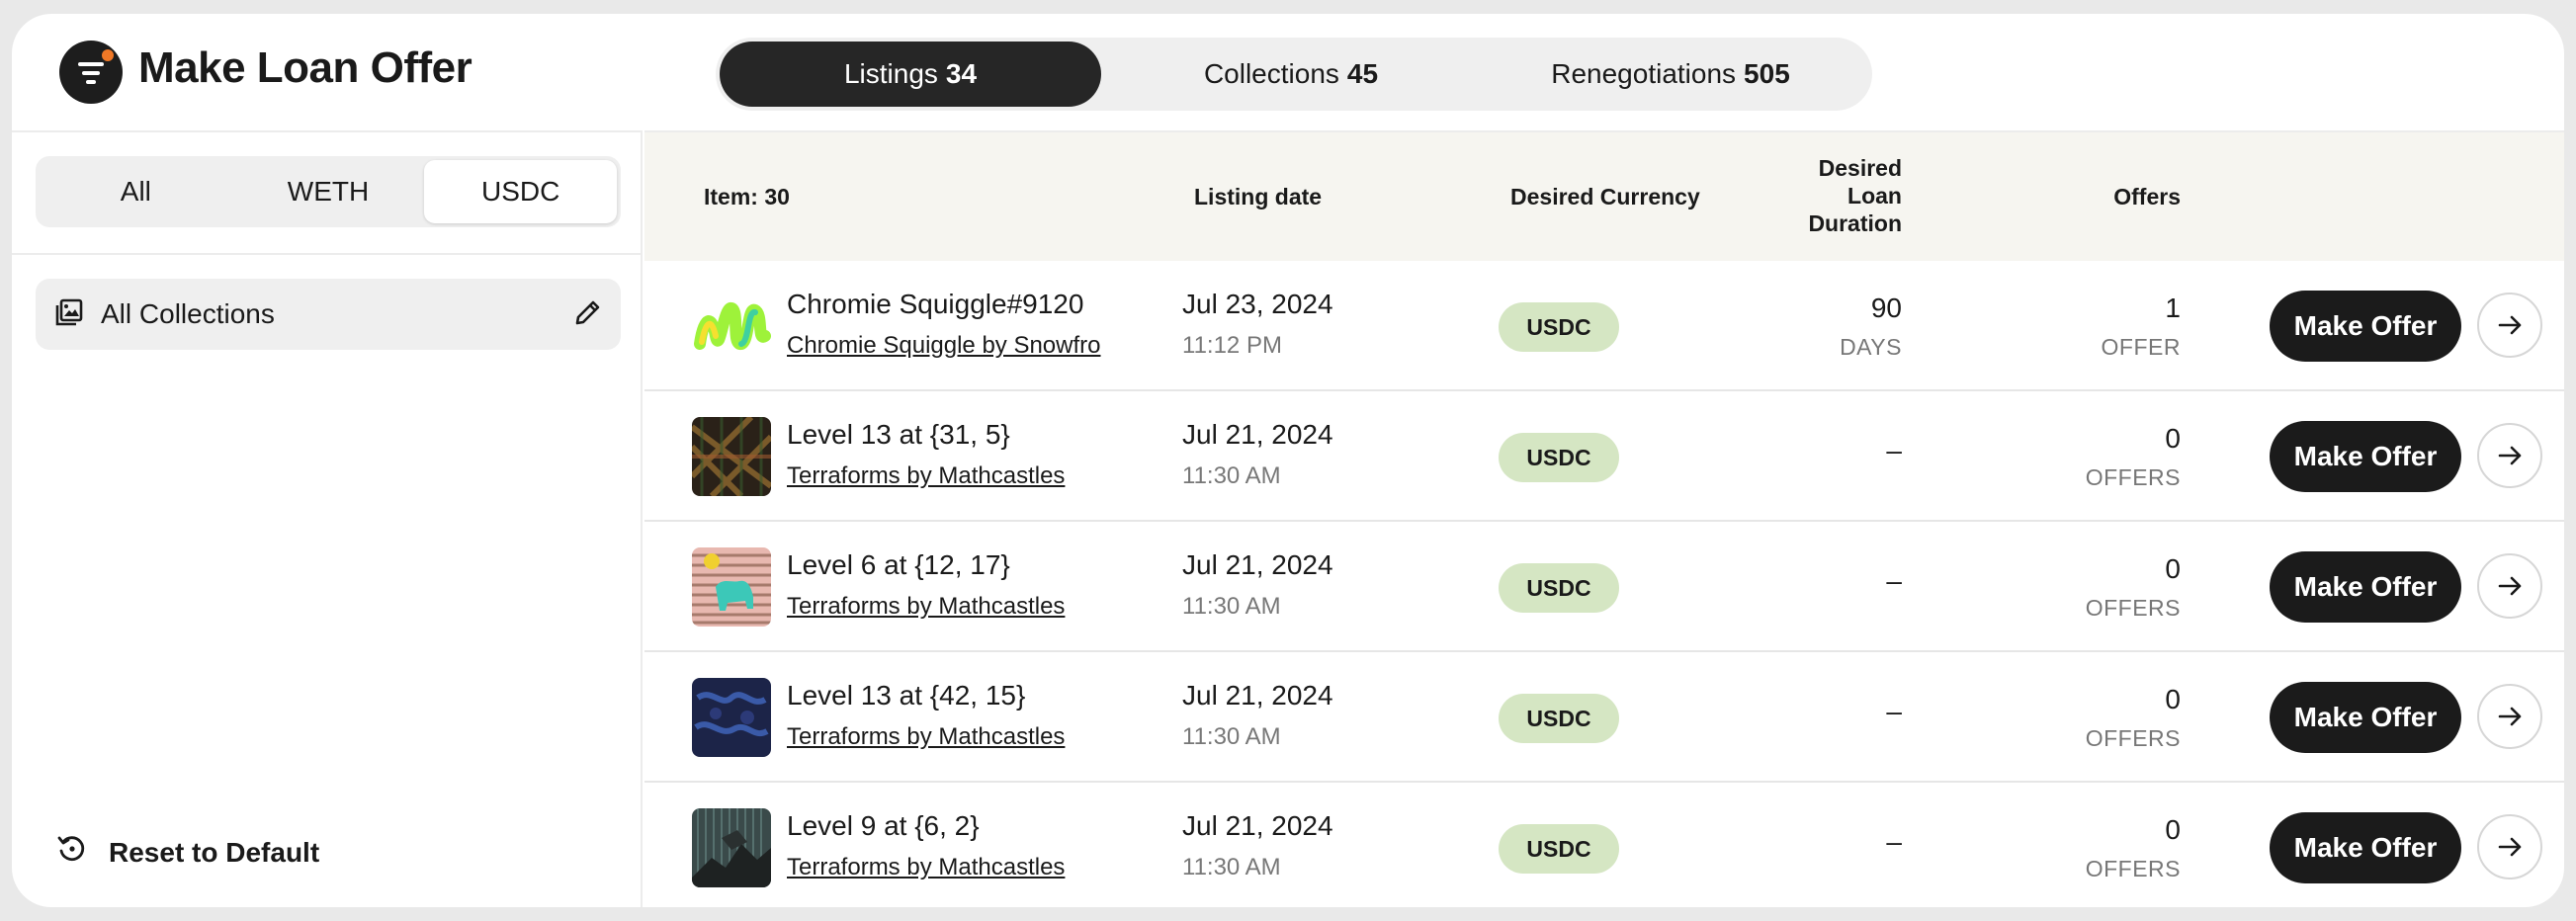  What do you see at coordinates (1232, 345) in the screenshot?
I see `listing-time: 11:12 PM` at bounding box center [1232, 345].